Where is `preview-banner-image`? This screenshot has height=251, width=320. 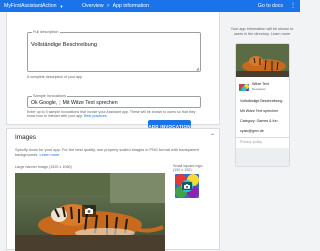 preview-banner-image is located at coordinates (262, 60).